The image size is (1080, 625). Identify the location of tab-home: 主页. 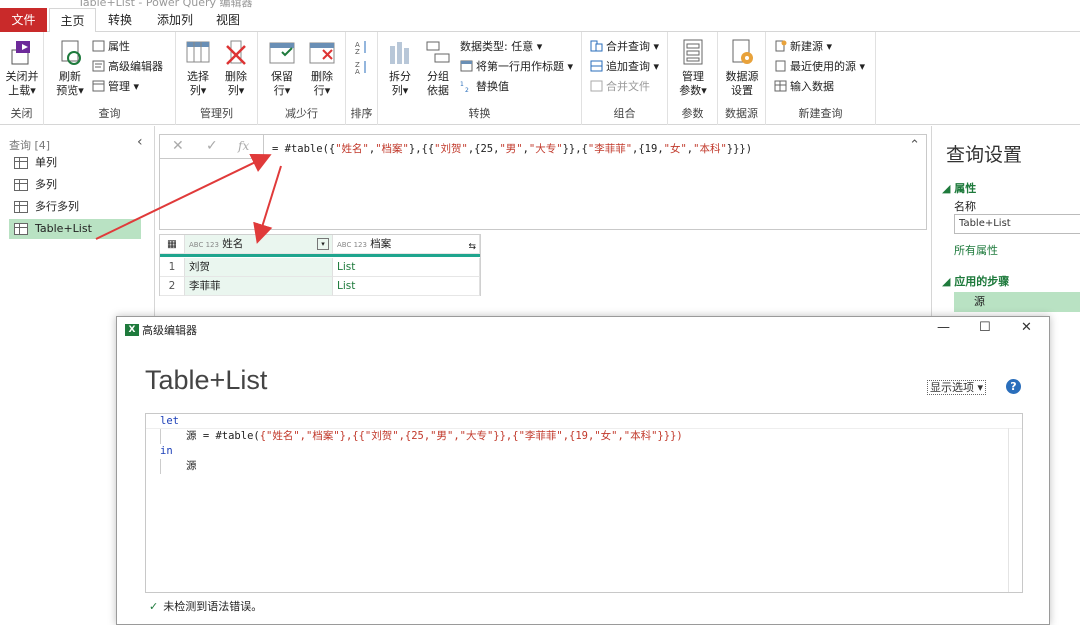
(72, 20).